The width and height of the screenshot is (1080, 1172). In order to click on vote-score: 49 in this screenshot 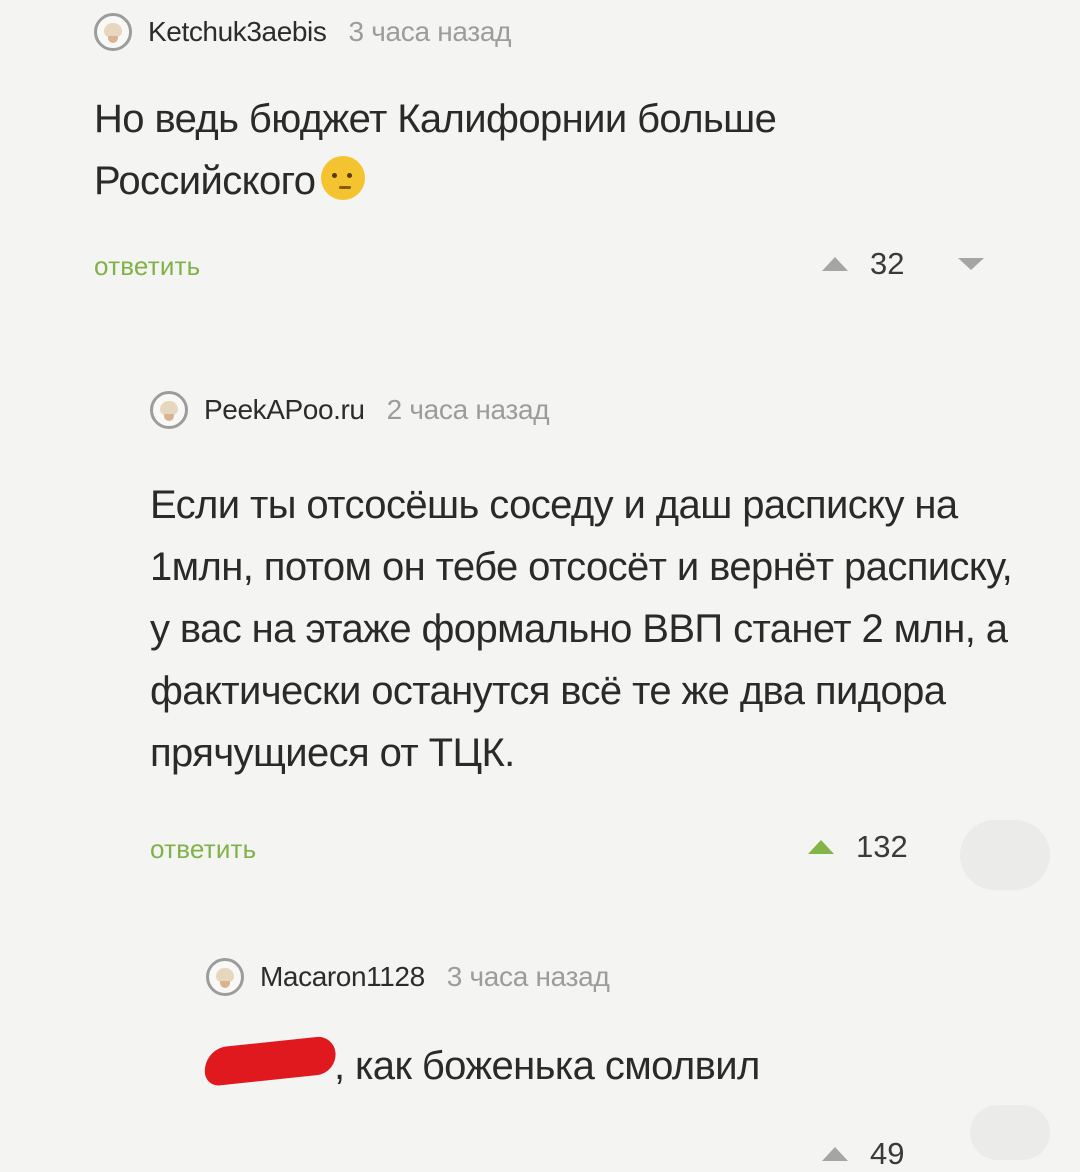, I will do `click(887, 1153)`.